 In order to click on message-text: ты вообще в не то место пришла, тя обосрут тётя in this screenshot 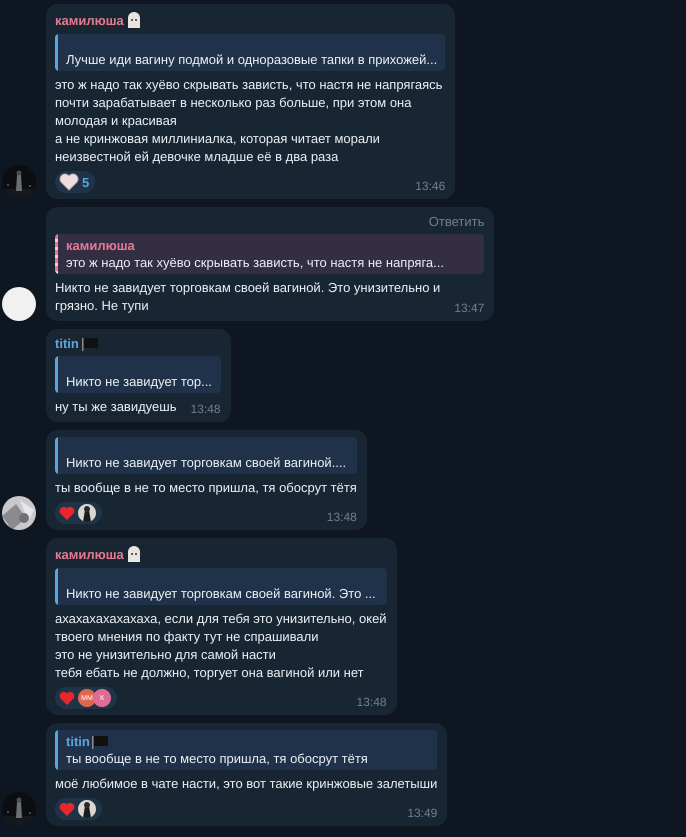, I will do `click(206, 488)`.